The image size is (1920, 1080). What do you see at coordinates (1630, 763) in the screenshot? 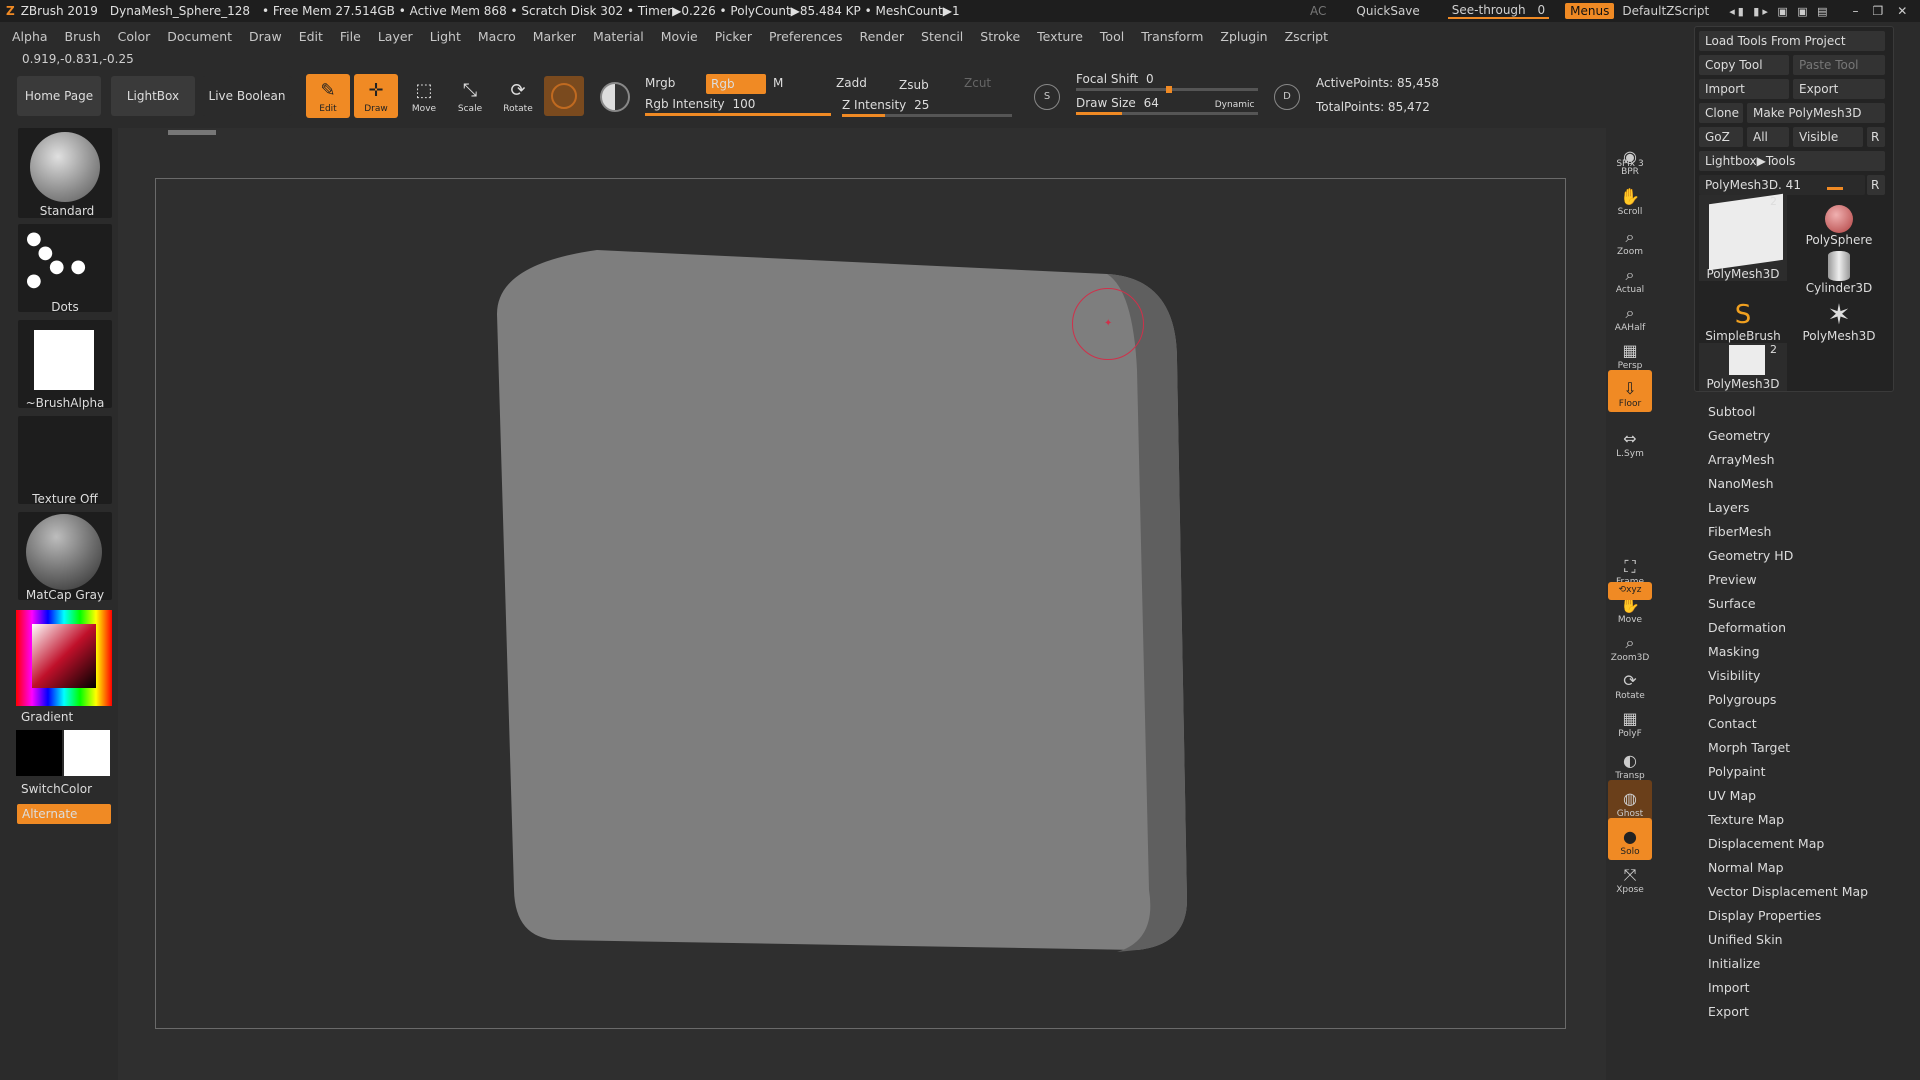
I see `rail-transp-button: ◐ Transp` at bounding box center [1630, 763].